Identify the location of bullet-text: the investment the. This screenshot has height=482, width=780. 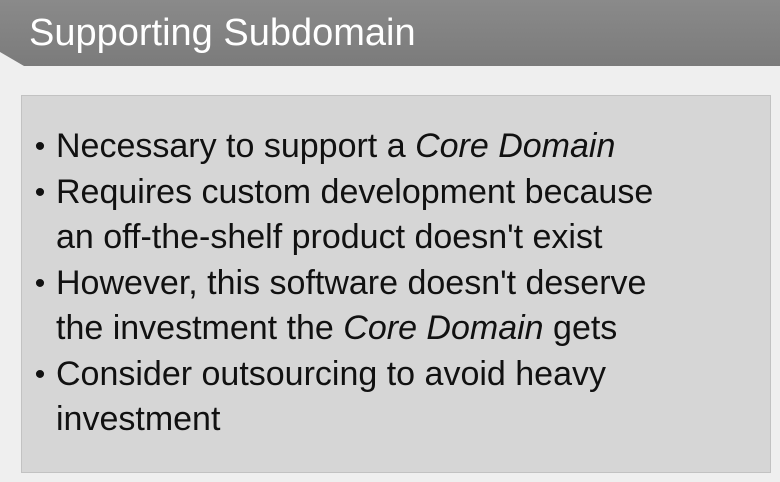
(200, 328).